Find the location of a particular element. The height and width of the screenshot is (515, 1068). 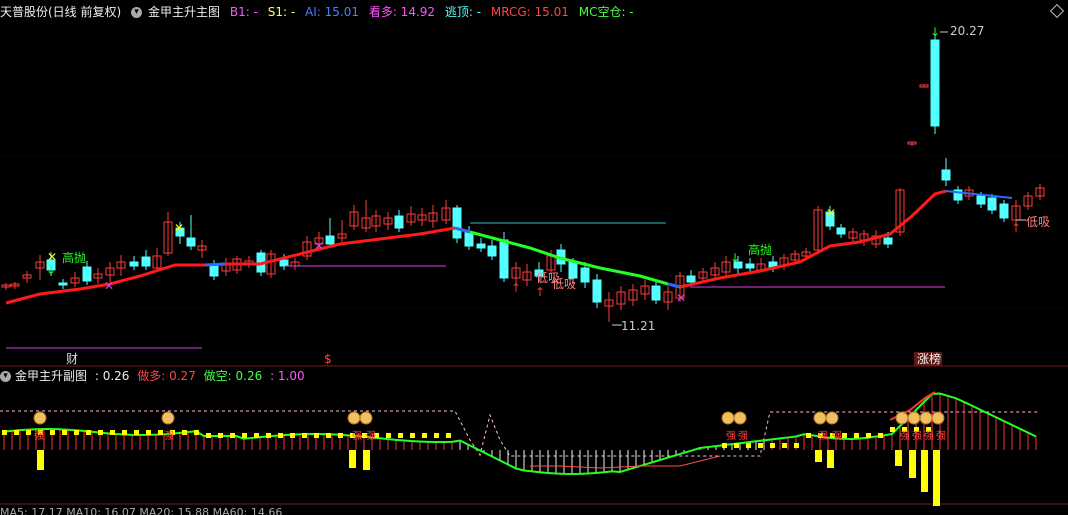

sub-indicator-name: 金甲主升副图 is located at coordinates (51, 376).